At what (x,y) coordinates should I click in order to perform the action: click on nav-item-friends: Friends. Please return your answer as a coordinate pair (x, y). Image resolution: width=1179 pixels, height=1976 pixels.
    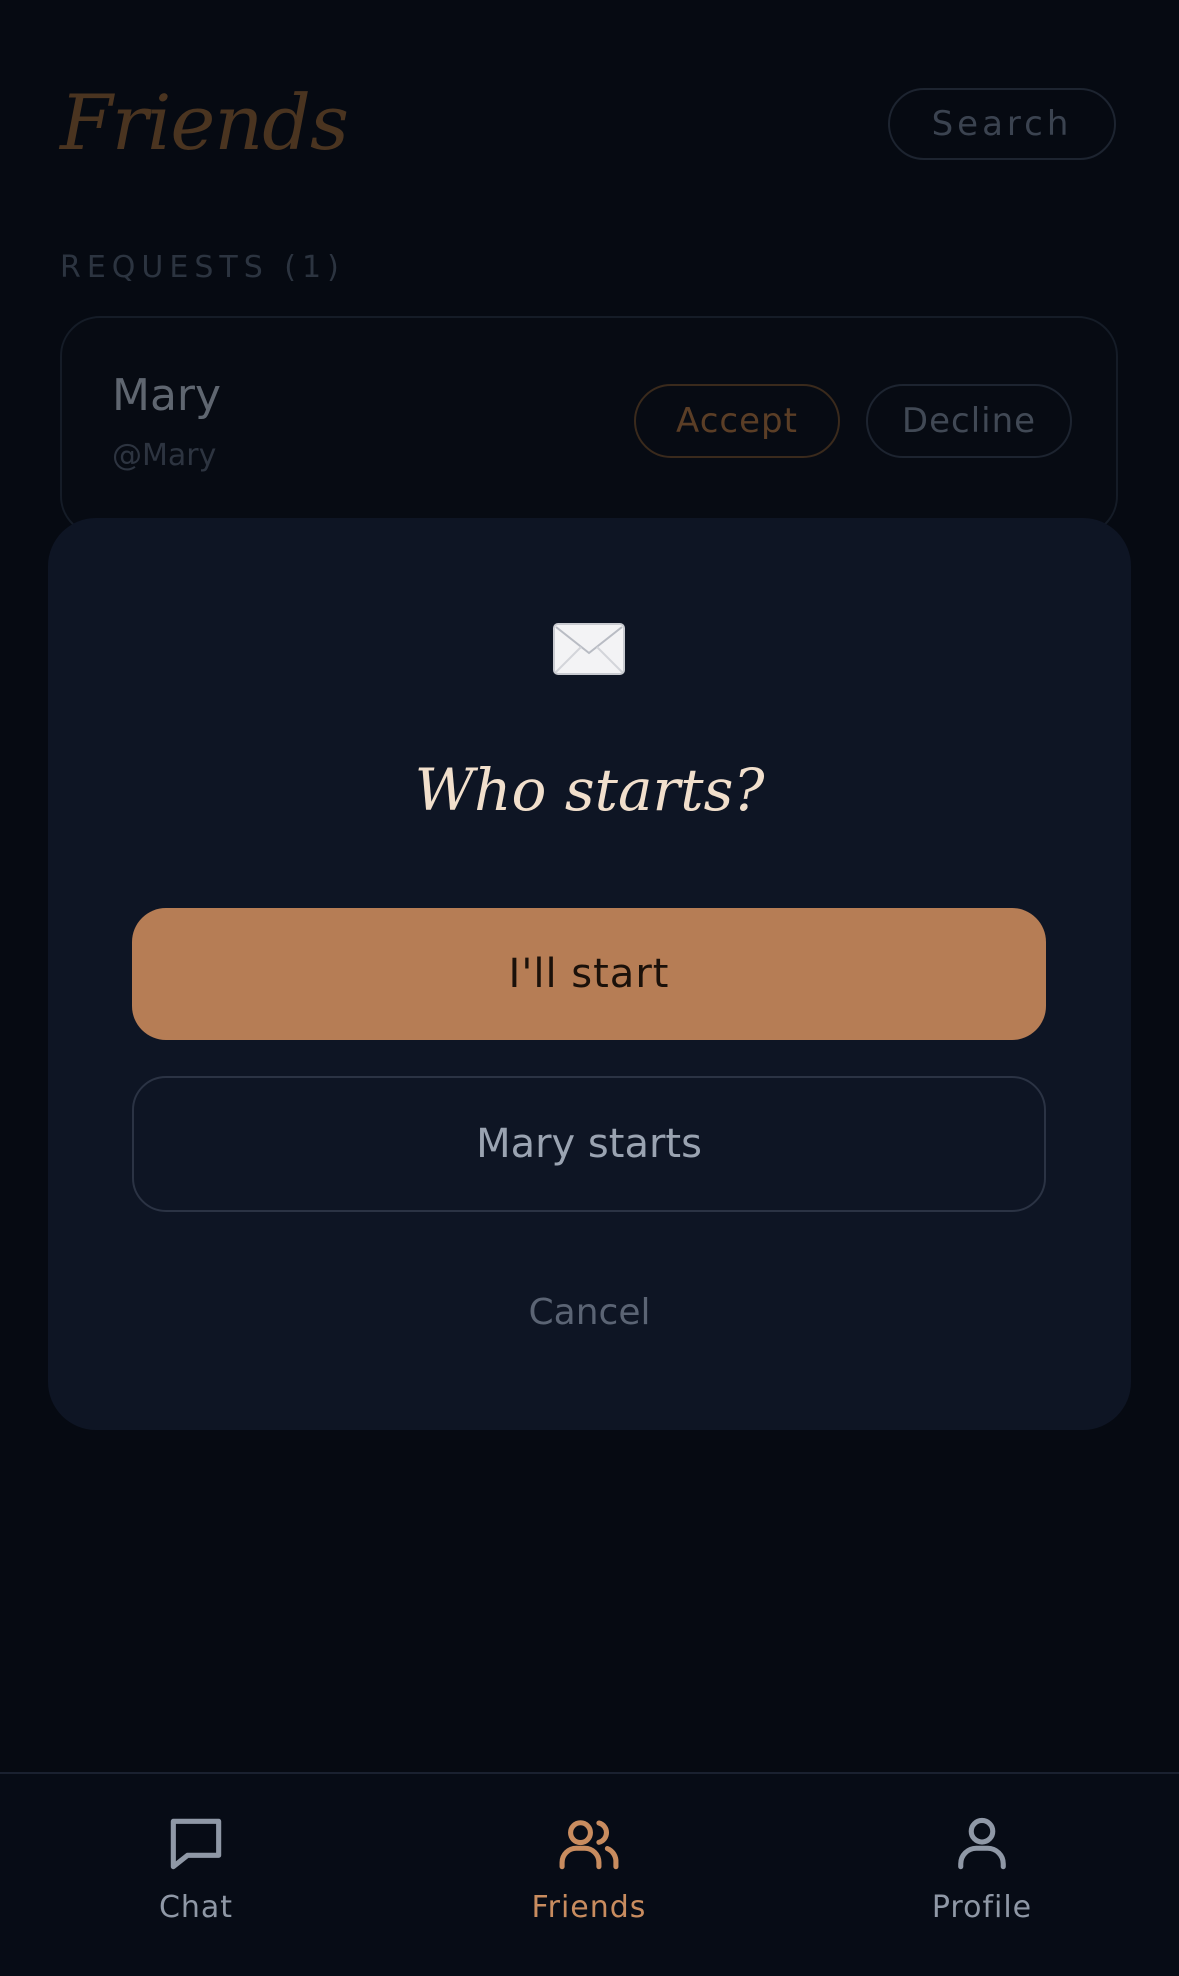
    Looking at the image, I should click on (589, 1875).